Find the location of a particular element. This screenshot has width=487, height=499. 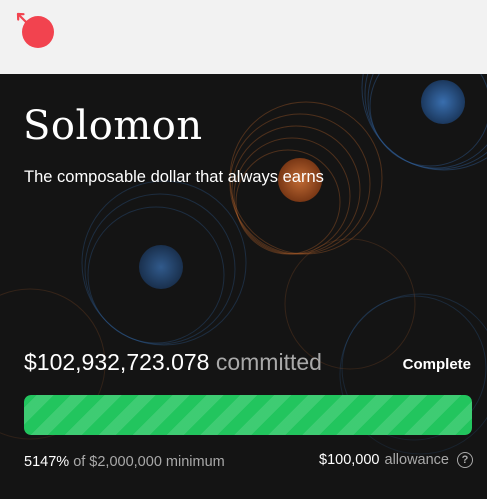

minimum-progress: 5147% of $2,000,000 minimum is located at coordinates (124, 462).